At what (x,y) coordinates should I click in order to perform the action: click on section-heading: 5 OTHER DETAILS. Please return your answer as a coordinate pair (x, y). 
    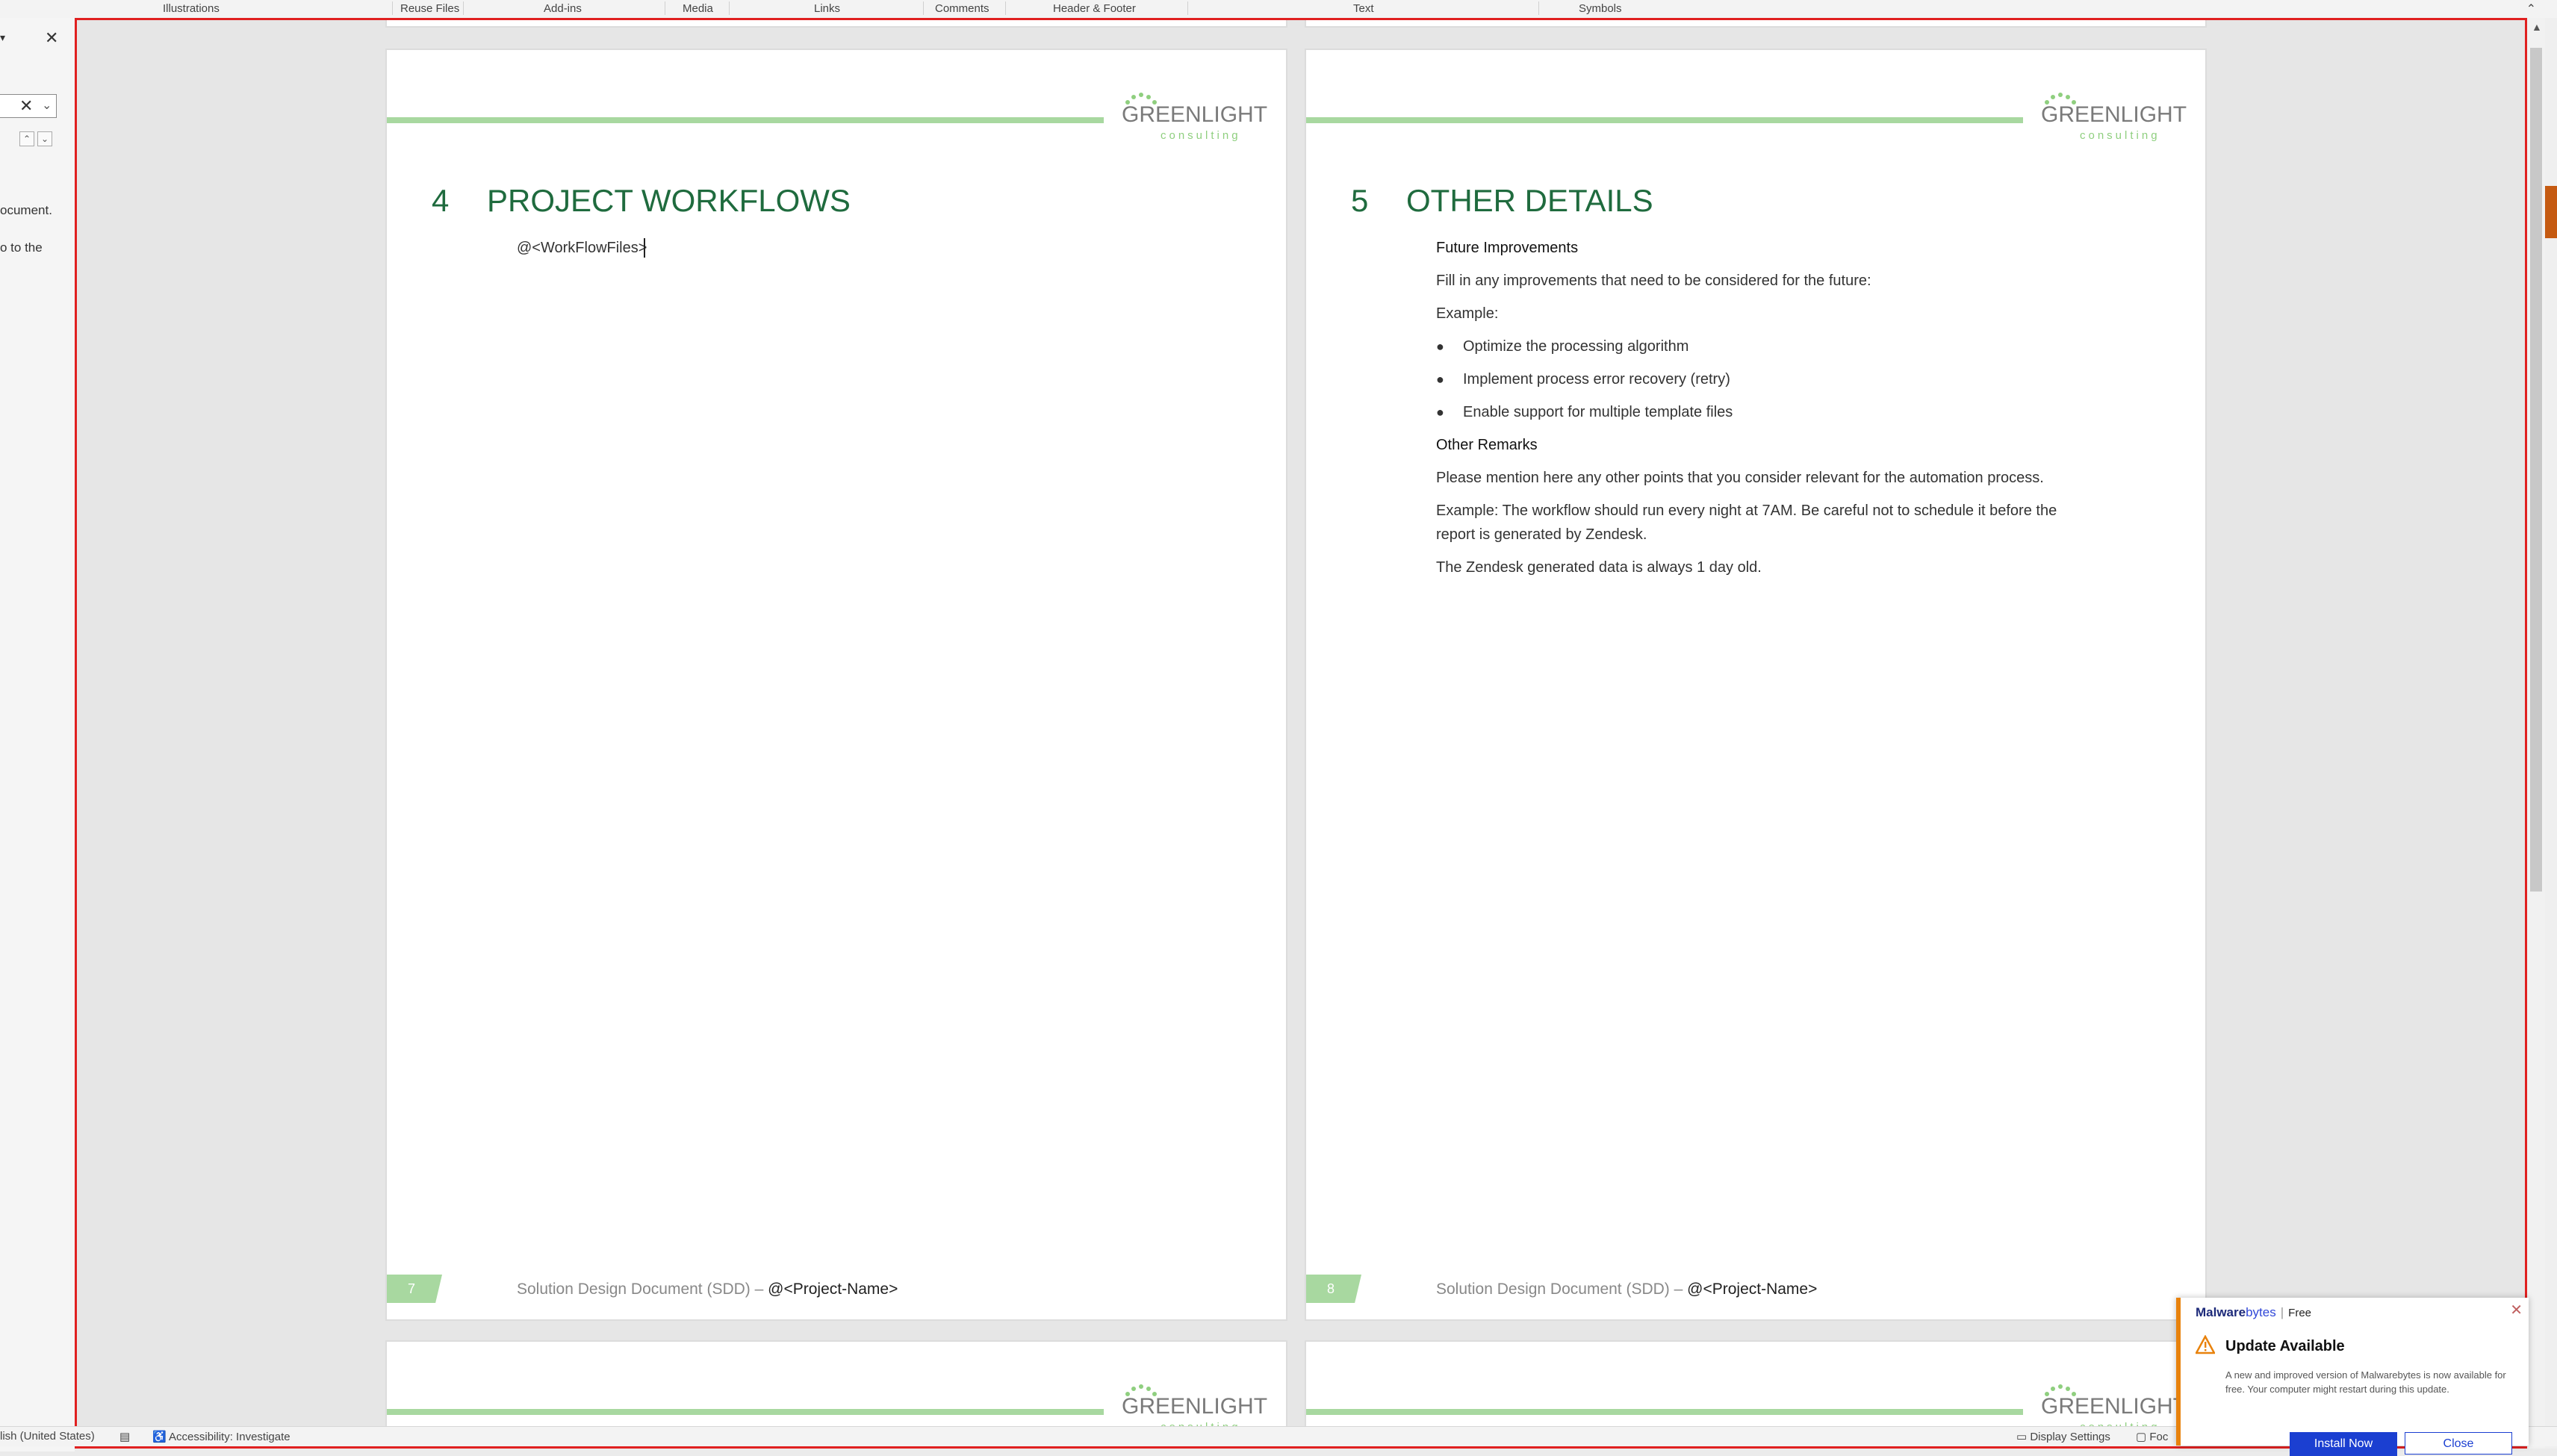
    Looking at the image, I should click on (1502, 201).